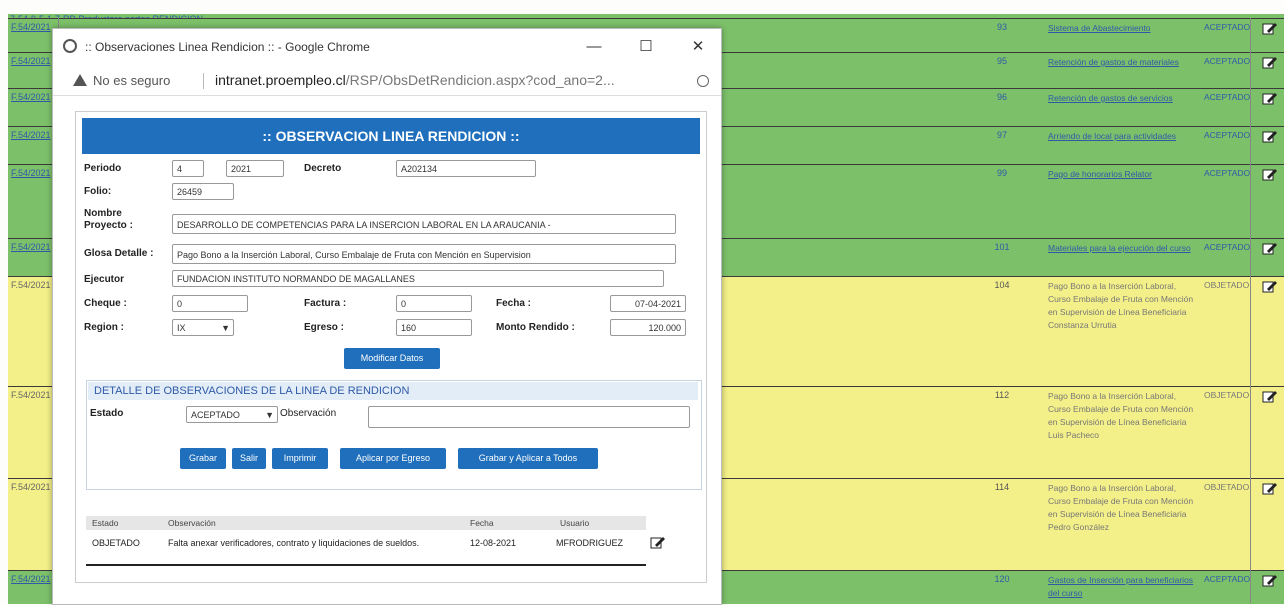  Describe the element at coordinates (203, 327) in the screenshot. I see `region-select: IX ▼` at that location.